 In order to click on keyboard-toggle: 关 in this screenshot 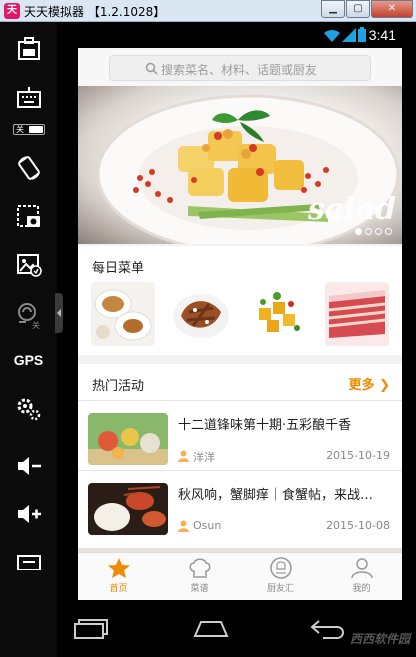, I will do `click(29, 129)`.